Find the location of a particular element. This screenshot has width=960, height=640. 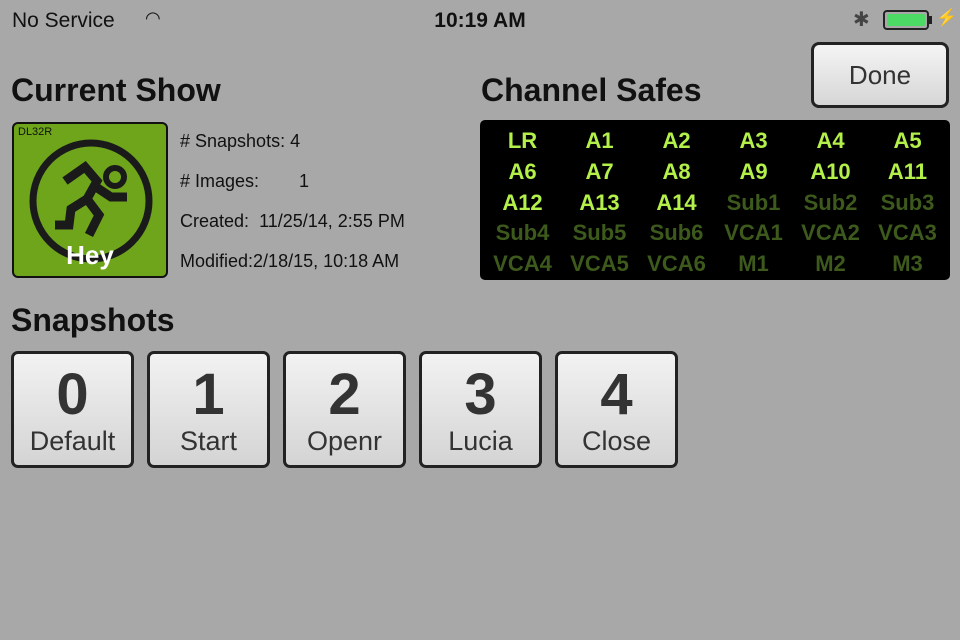

snapshot-number: 4 is located at coordinates (616, 394).